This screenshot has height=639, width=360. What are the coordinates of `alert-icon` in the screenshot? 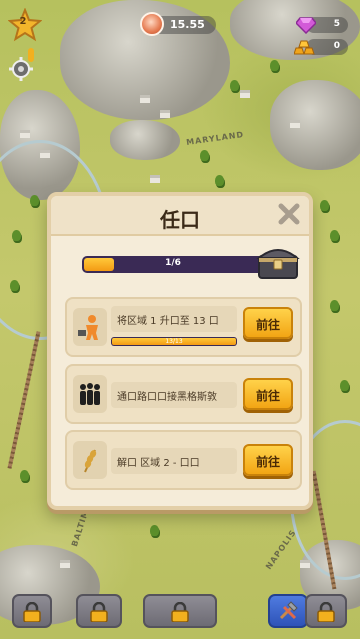 It's located at (31, 55).